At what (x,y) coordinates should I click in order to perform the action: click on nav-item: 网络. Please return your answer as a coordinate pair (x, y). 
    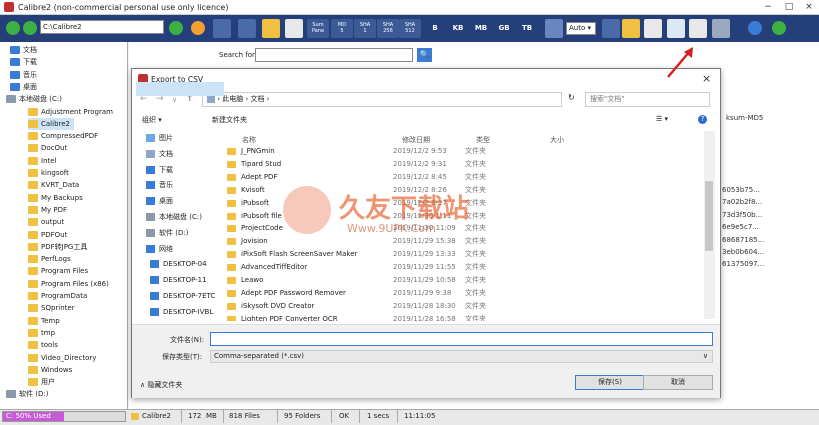
    Looking at the image, I should click on (159, 249).